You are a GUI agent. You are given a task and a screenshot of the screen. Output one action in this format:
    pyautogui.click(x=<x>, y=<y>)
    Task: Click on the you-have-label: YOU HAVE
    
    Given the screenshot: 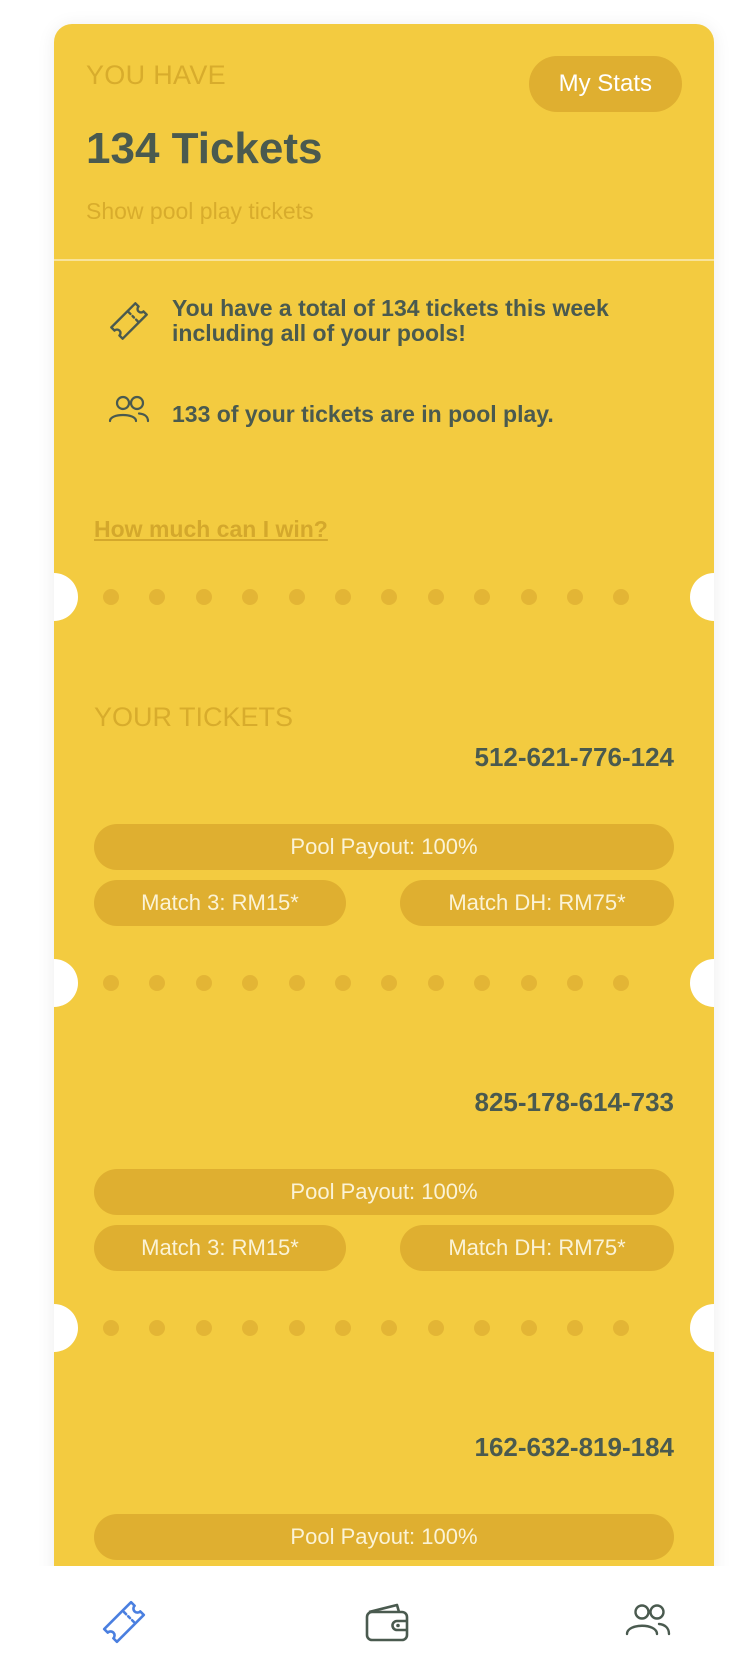 What is the action you would take?
    pyautogui.click(x=156, y=75)
    